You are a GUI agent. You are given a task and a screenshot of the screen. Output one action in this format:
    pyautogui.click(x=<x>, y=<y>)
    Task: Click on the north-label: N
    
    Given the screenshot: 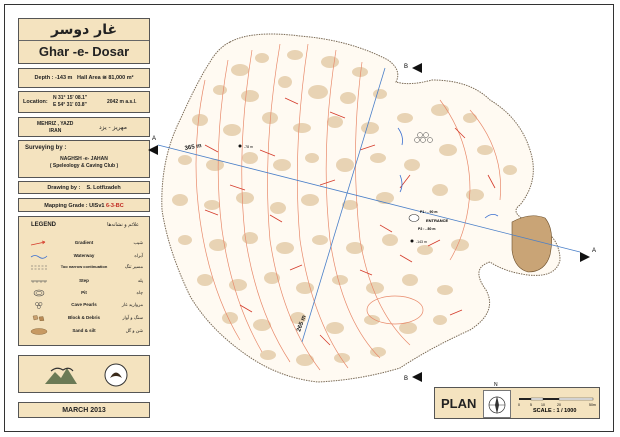 What is the action you would take?
    pyautogui.click(x=496, y=385)
    